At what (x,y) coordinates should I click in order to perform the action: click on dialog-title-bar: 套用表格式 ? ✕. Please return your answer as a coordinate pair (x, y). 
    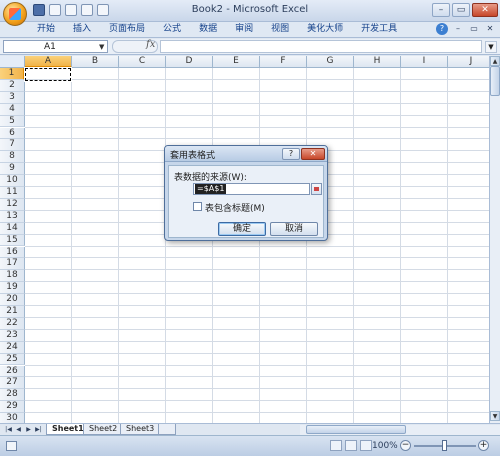
    Looking at the image, I should click on (246, 154).